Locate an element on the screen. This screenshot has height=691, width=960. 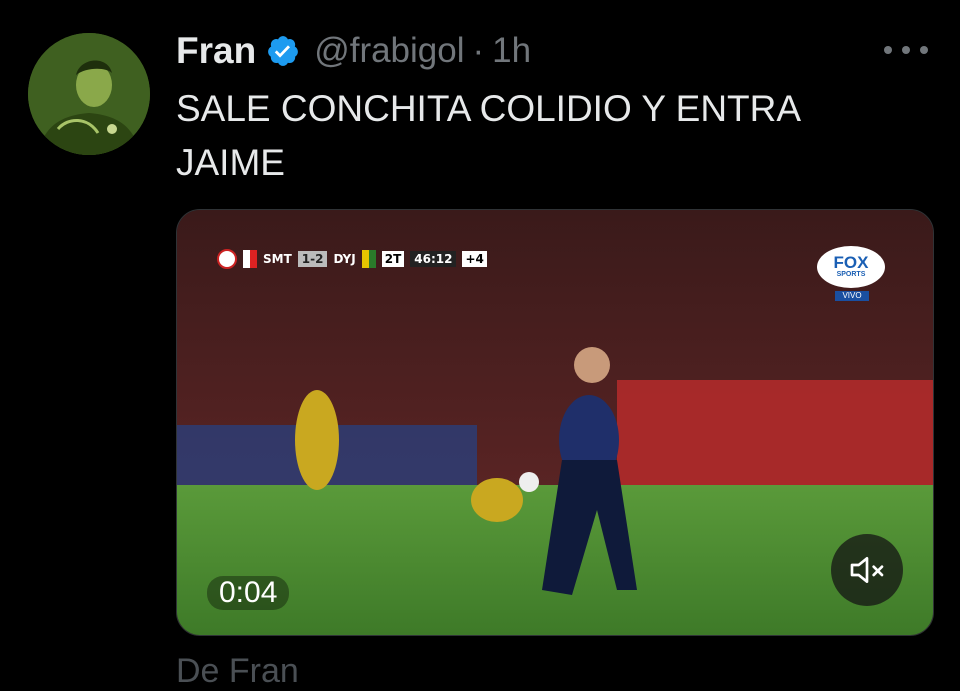
score: 1-2 is located at coordinates (312, 259).